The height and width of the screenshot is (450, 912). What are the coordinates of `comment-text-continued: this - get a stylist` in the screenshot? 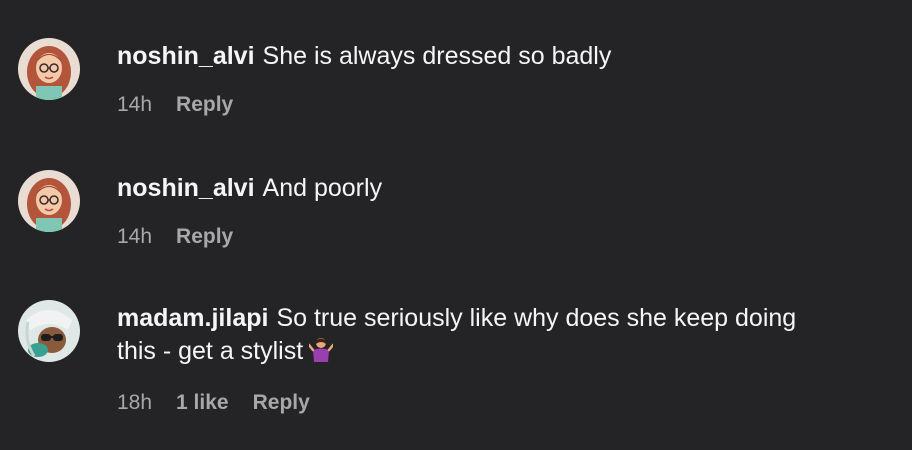 It's located at (504, 353).